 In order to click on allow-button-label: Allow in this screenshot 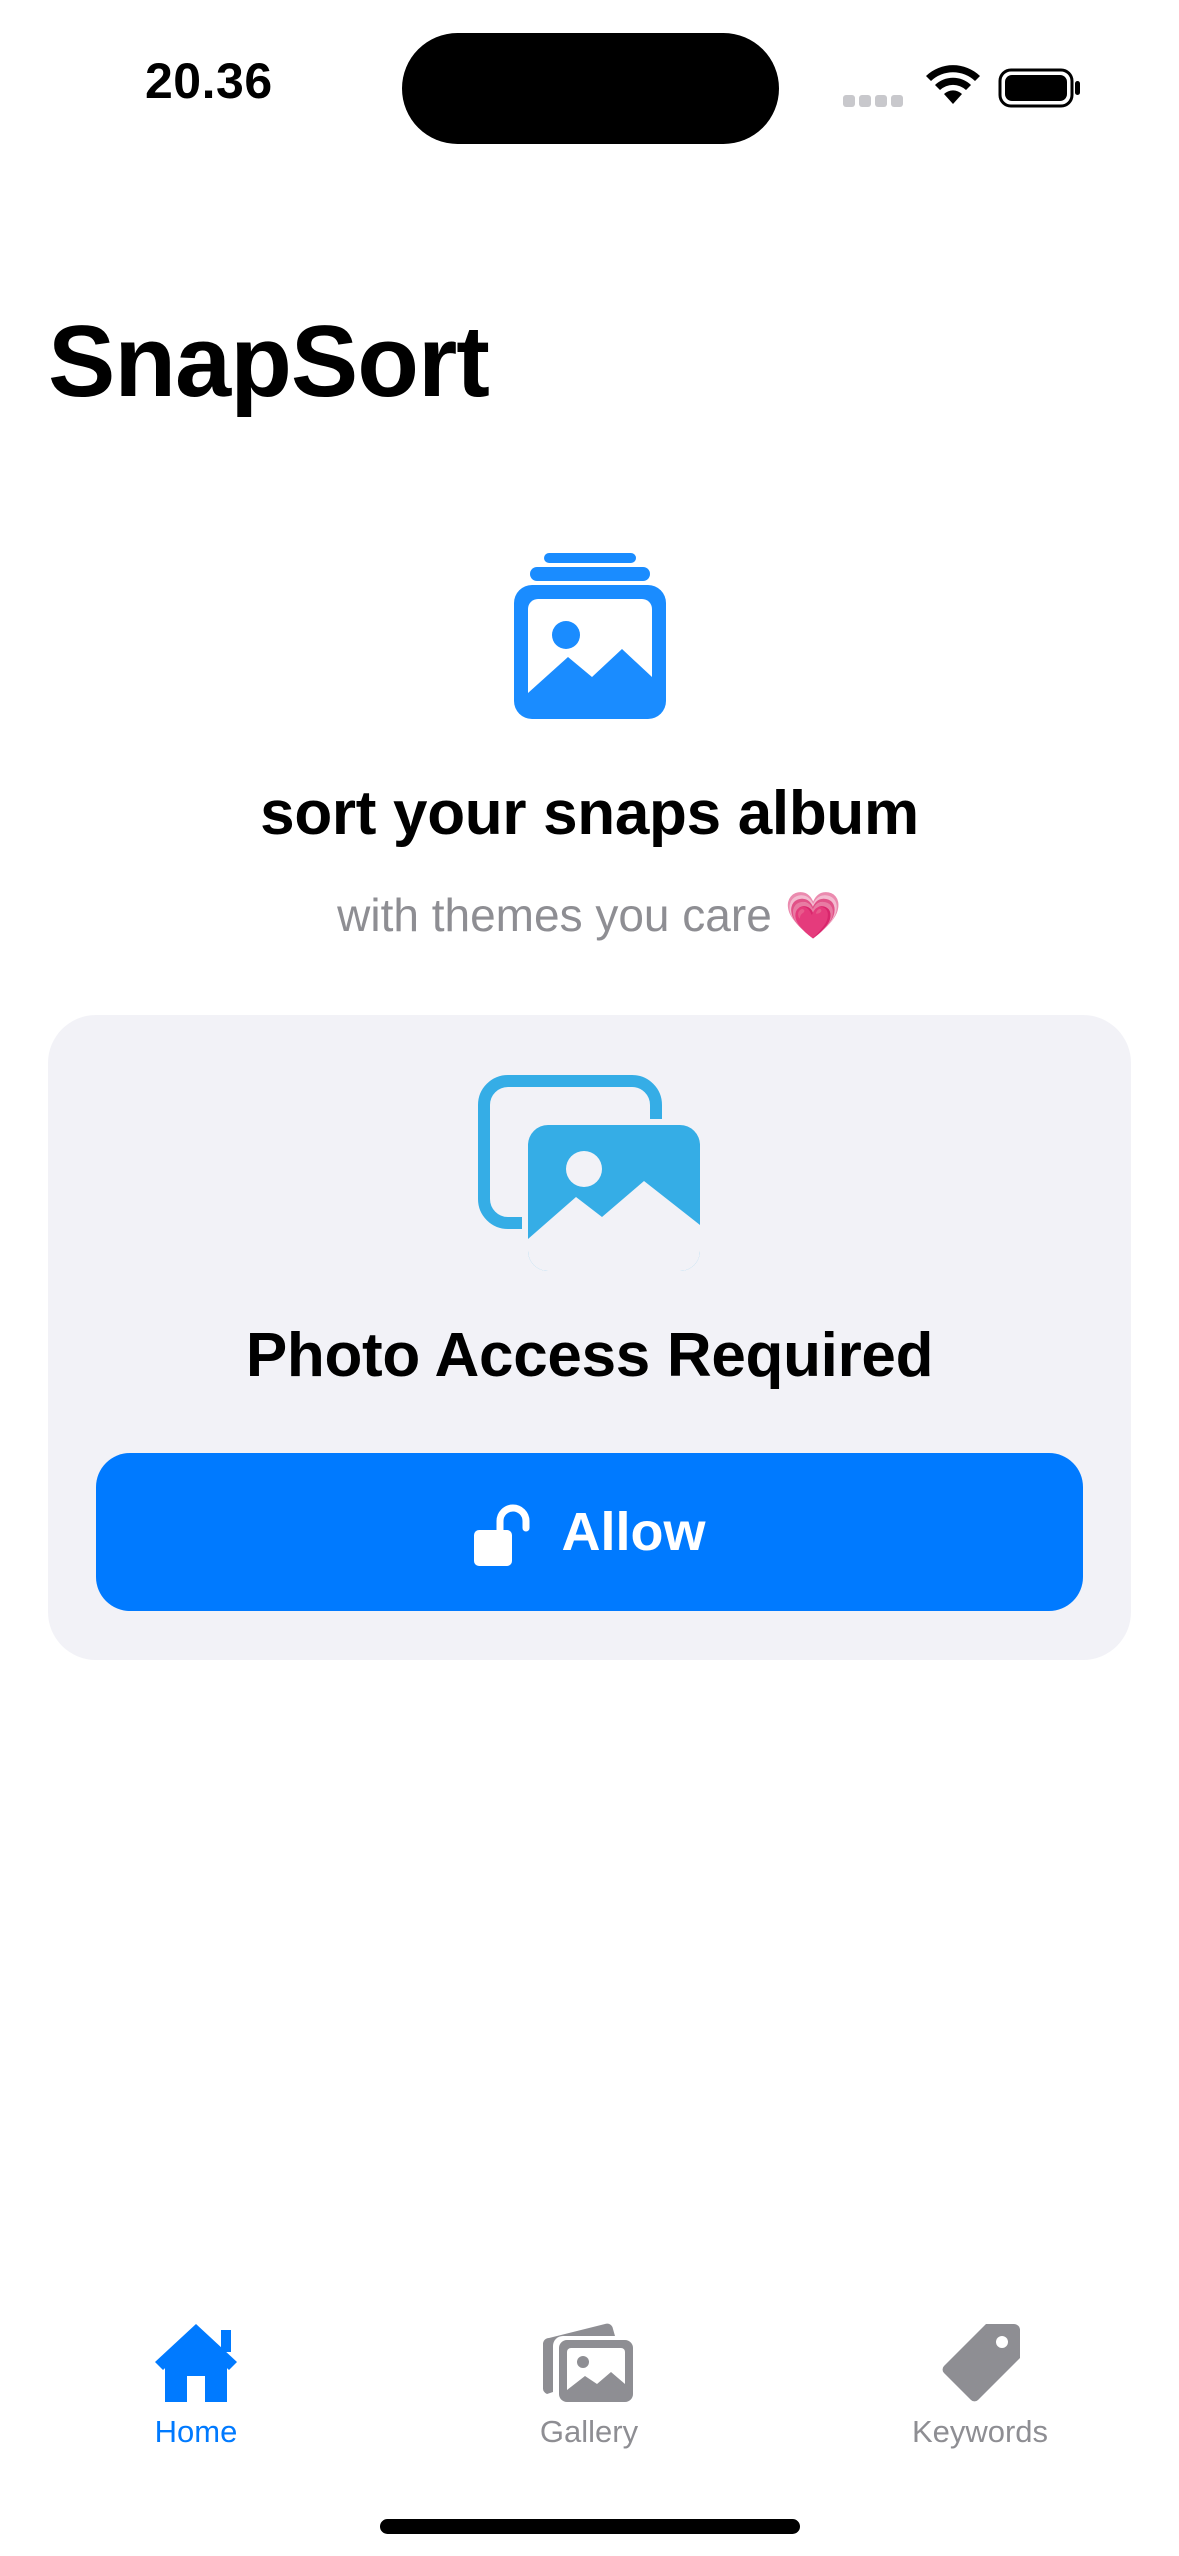, I will do `click(633, 1532)`.